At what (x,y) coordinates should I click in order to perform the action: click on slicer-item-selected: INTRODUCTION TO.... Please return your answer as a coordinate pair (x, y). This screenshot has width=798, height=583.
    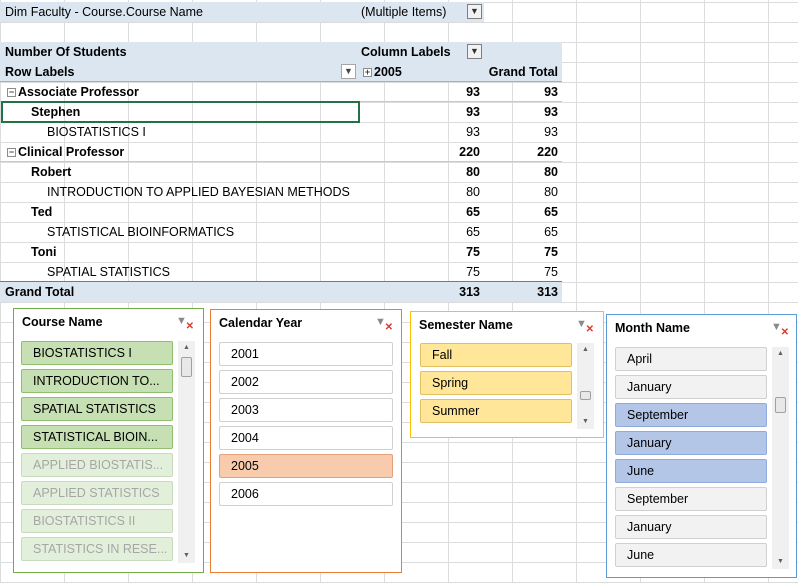
    Looking at the image, I should click on (97, 381).